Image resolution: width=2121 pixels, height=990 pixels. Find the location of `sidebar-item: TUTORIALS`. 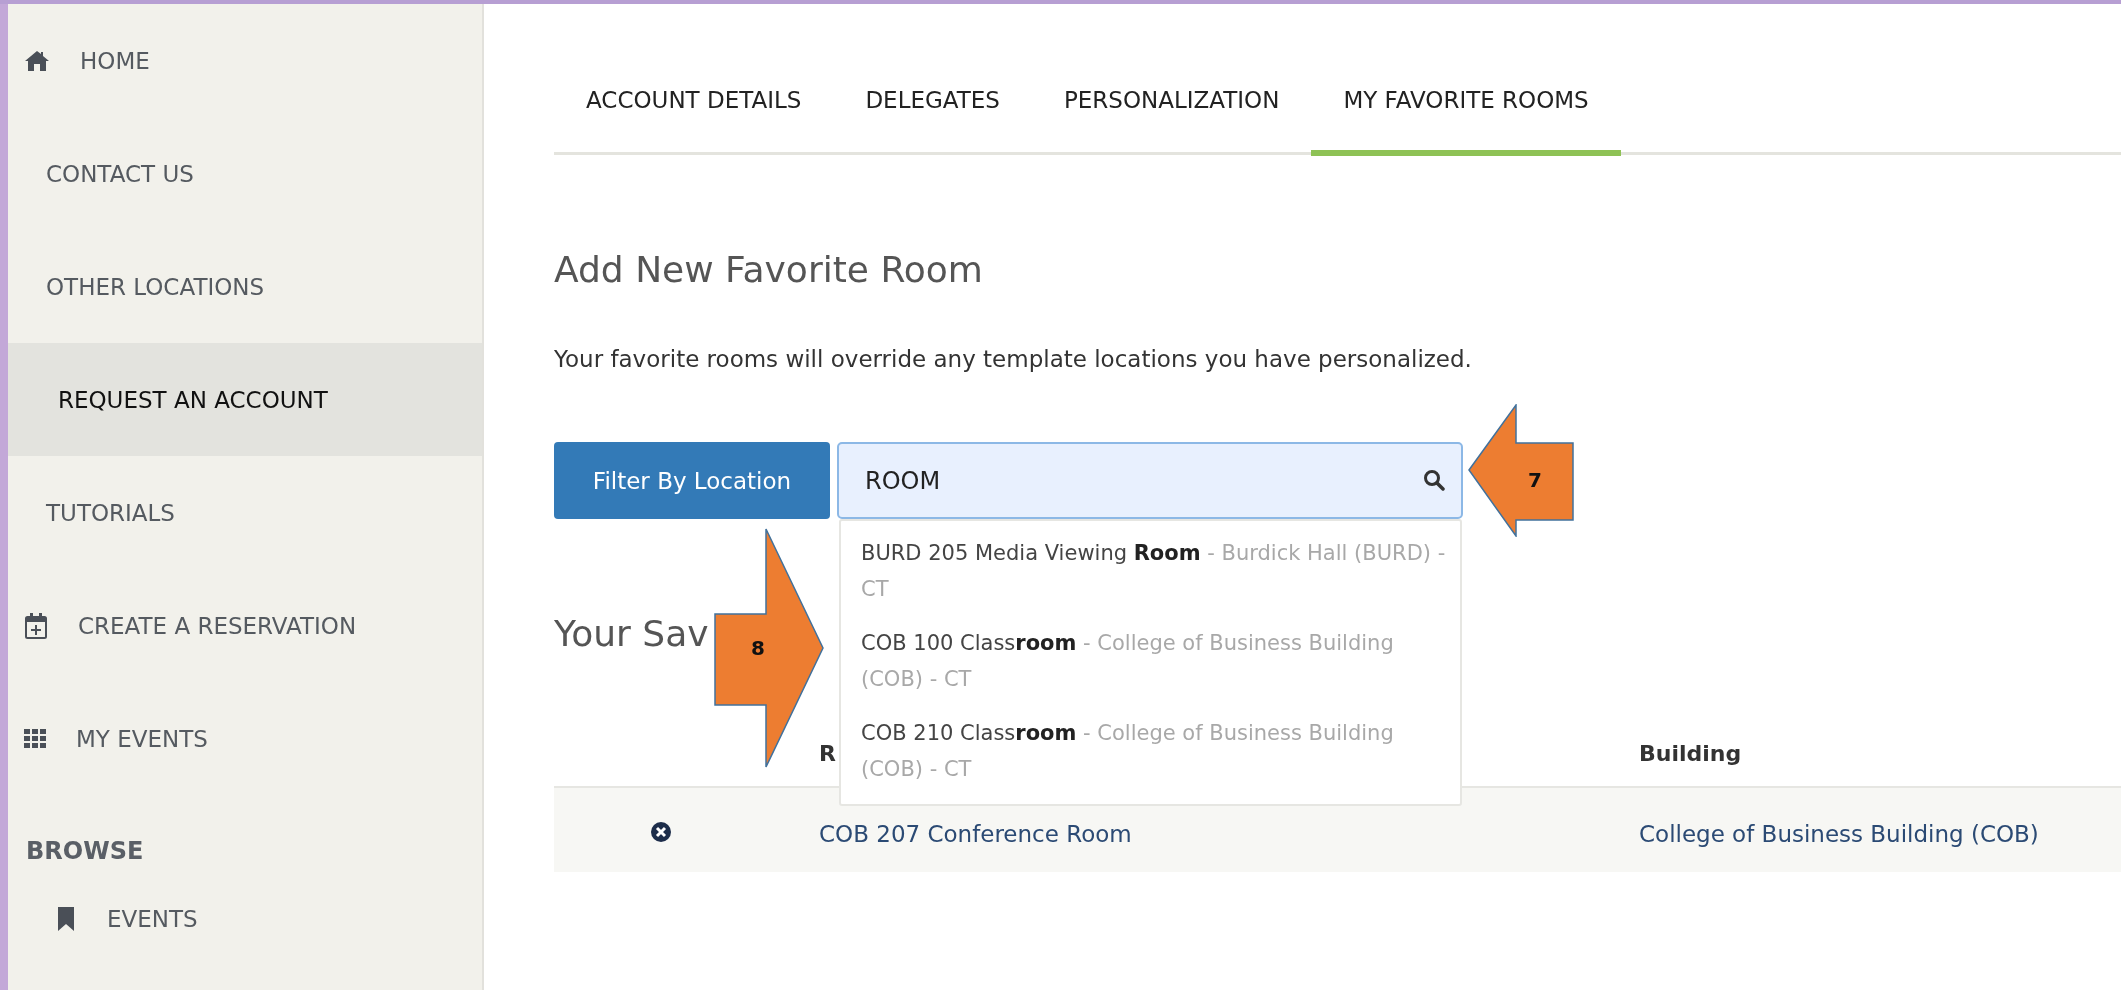

sidebar-item: TUTORIALS is located at coordinates (245, 512).